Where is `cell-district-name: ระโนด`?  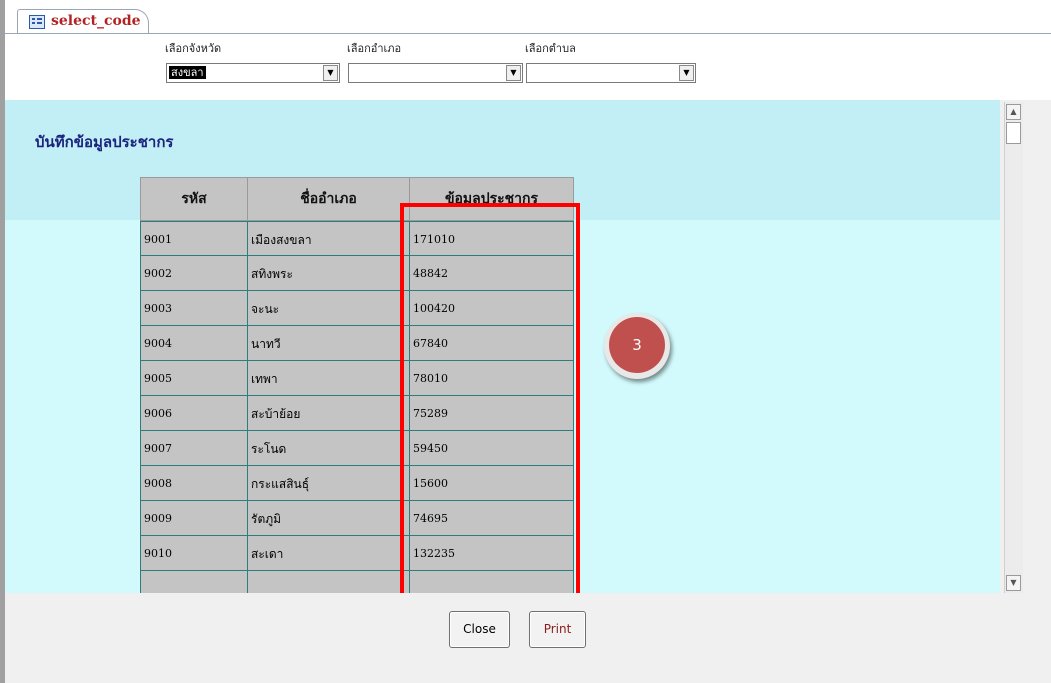 cell-district-name: ระโนด is located at coordinates (329, 448).